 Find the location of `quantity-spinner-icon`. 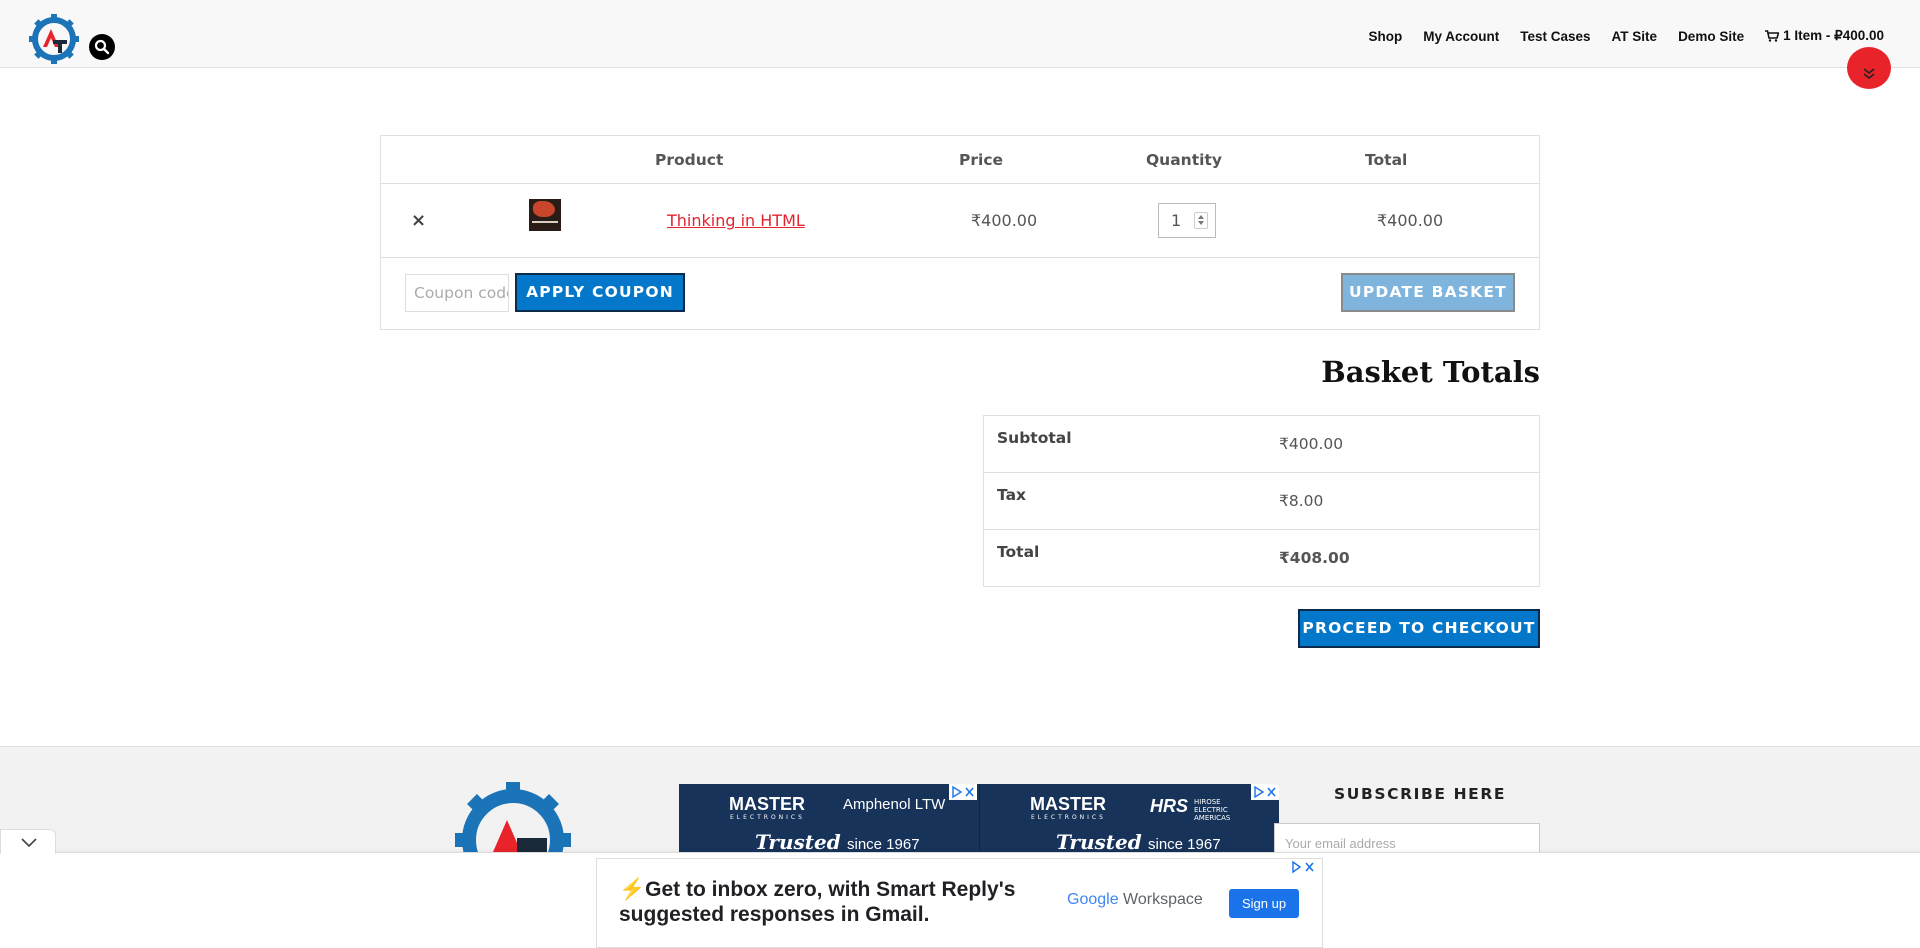

quantity-spinner-icon is located at coordinates (1201, 220).